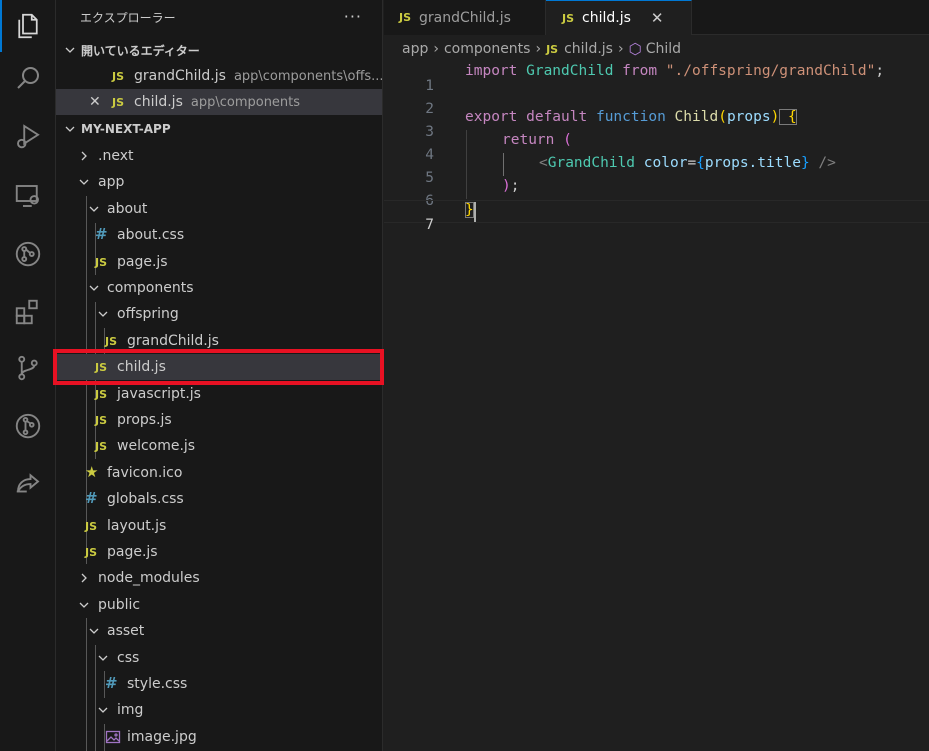 The image size is (929, 751). Describe the element at coordinates (218, 367) in the screenshot. I see `highlight-box` at that location.